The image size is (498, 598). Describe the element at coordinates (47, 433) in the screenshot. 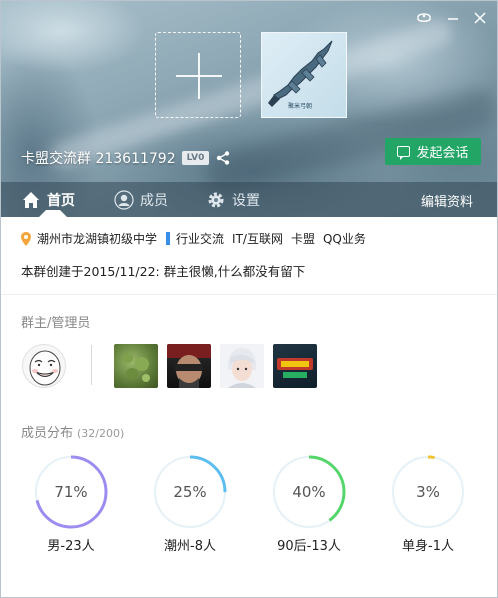

I see `distribution-title: 成员分布` at that location.